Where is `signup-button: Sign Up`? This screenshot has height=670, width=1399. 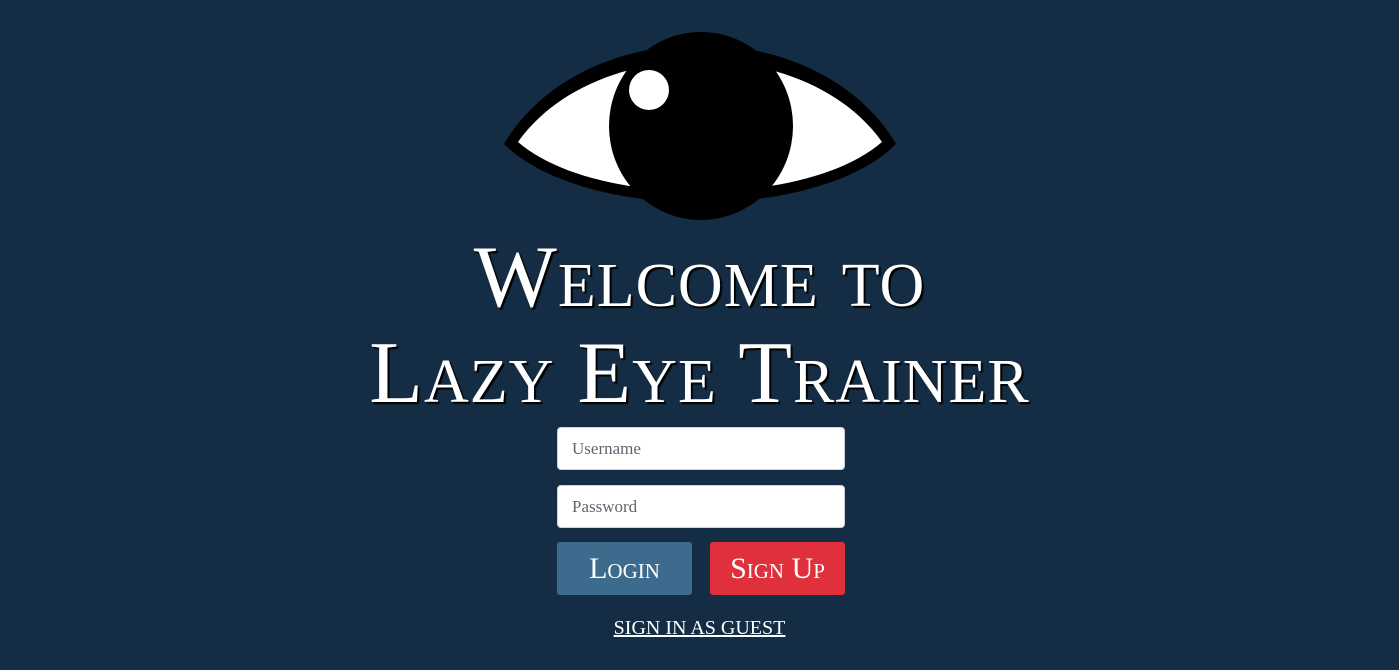
signup-button: Sign Up is located at coordinates (777, 568).